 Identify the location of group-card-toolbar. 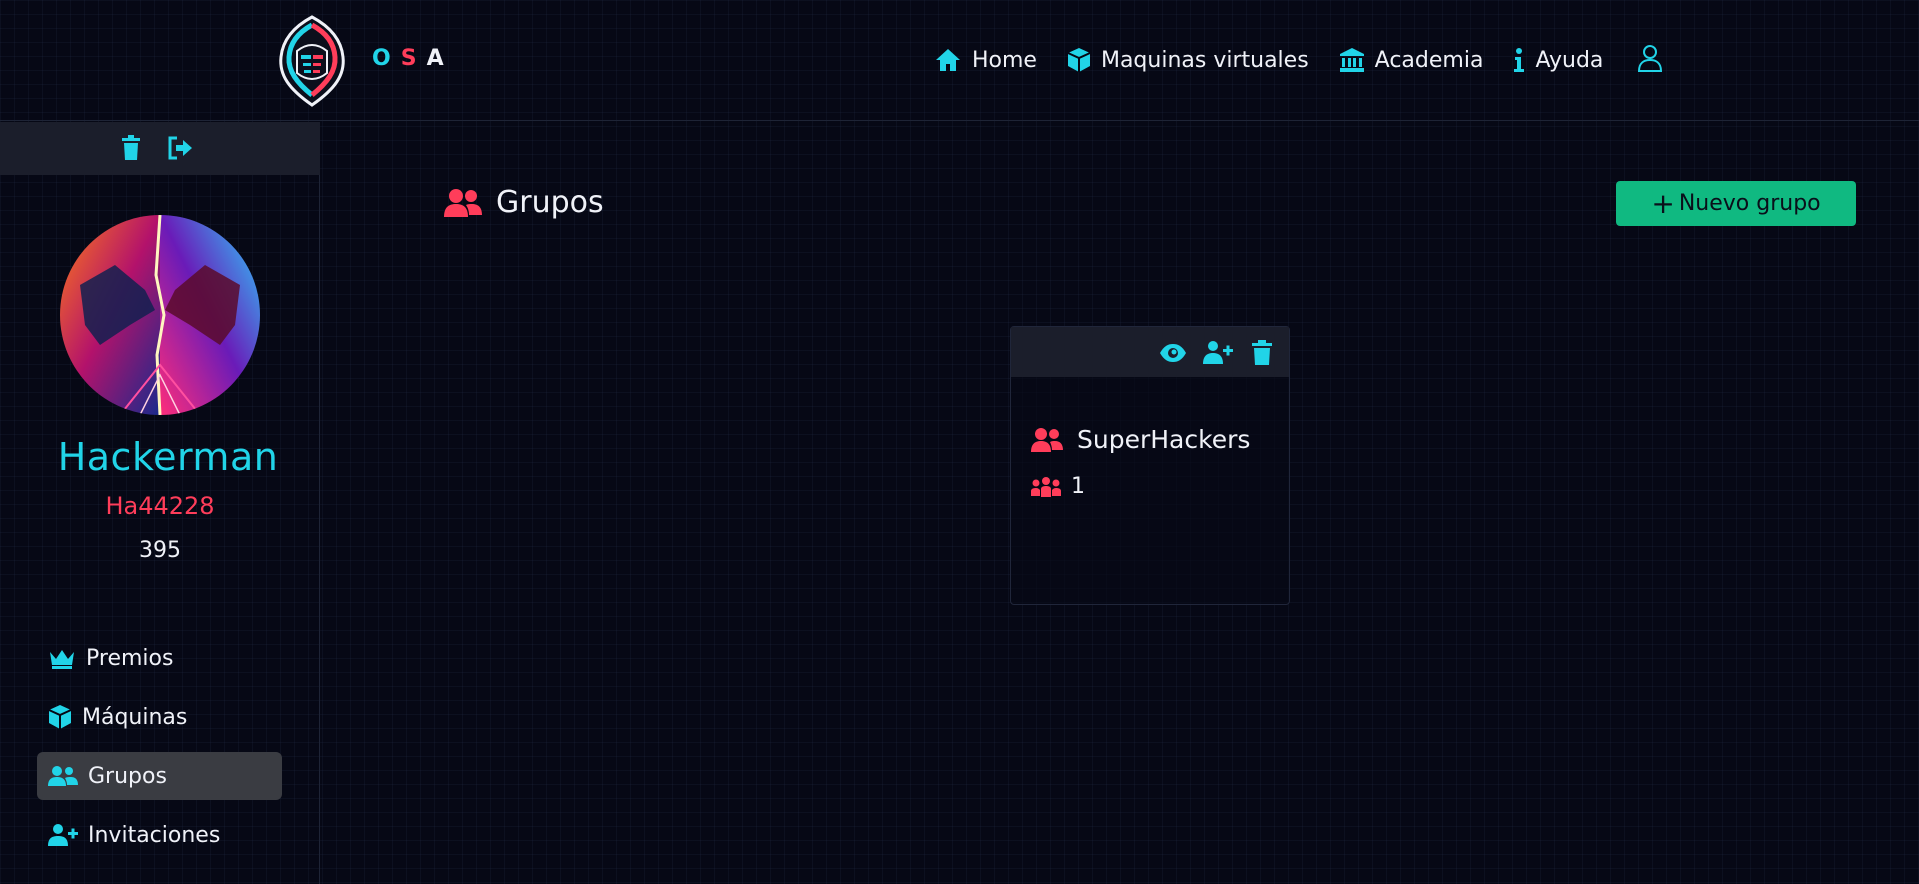
(1150, 352).